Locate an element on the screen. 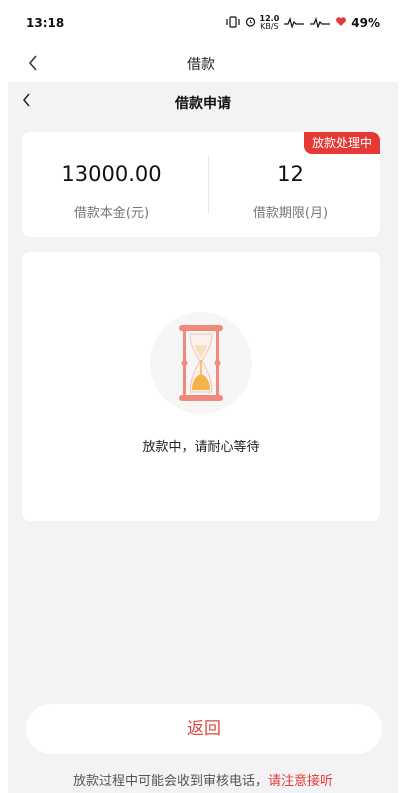 Image resolution: width=402 pixels, height=793 pixels. principal-section: 13000.00 借款本金(元) is located at coordinates (111, 184).